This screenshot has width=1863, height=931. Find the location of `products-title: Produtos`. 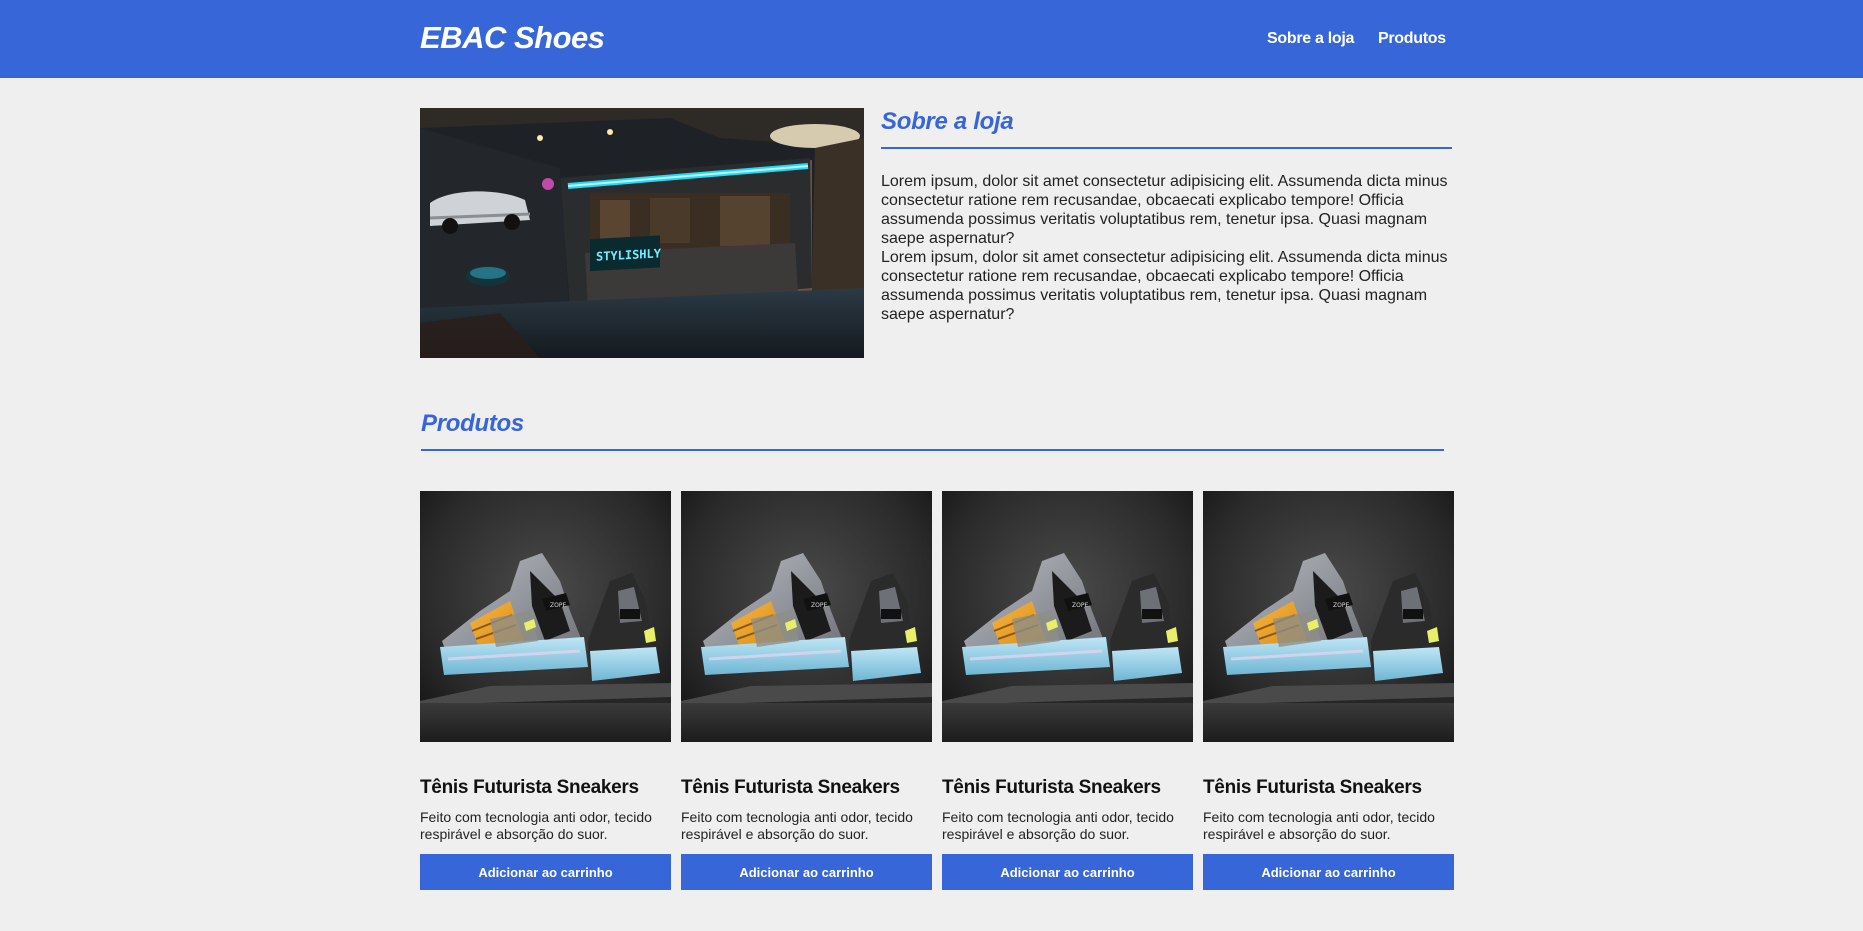

products-title: Produtos is located at coordinates (472, 423).